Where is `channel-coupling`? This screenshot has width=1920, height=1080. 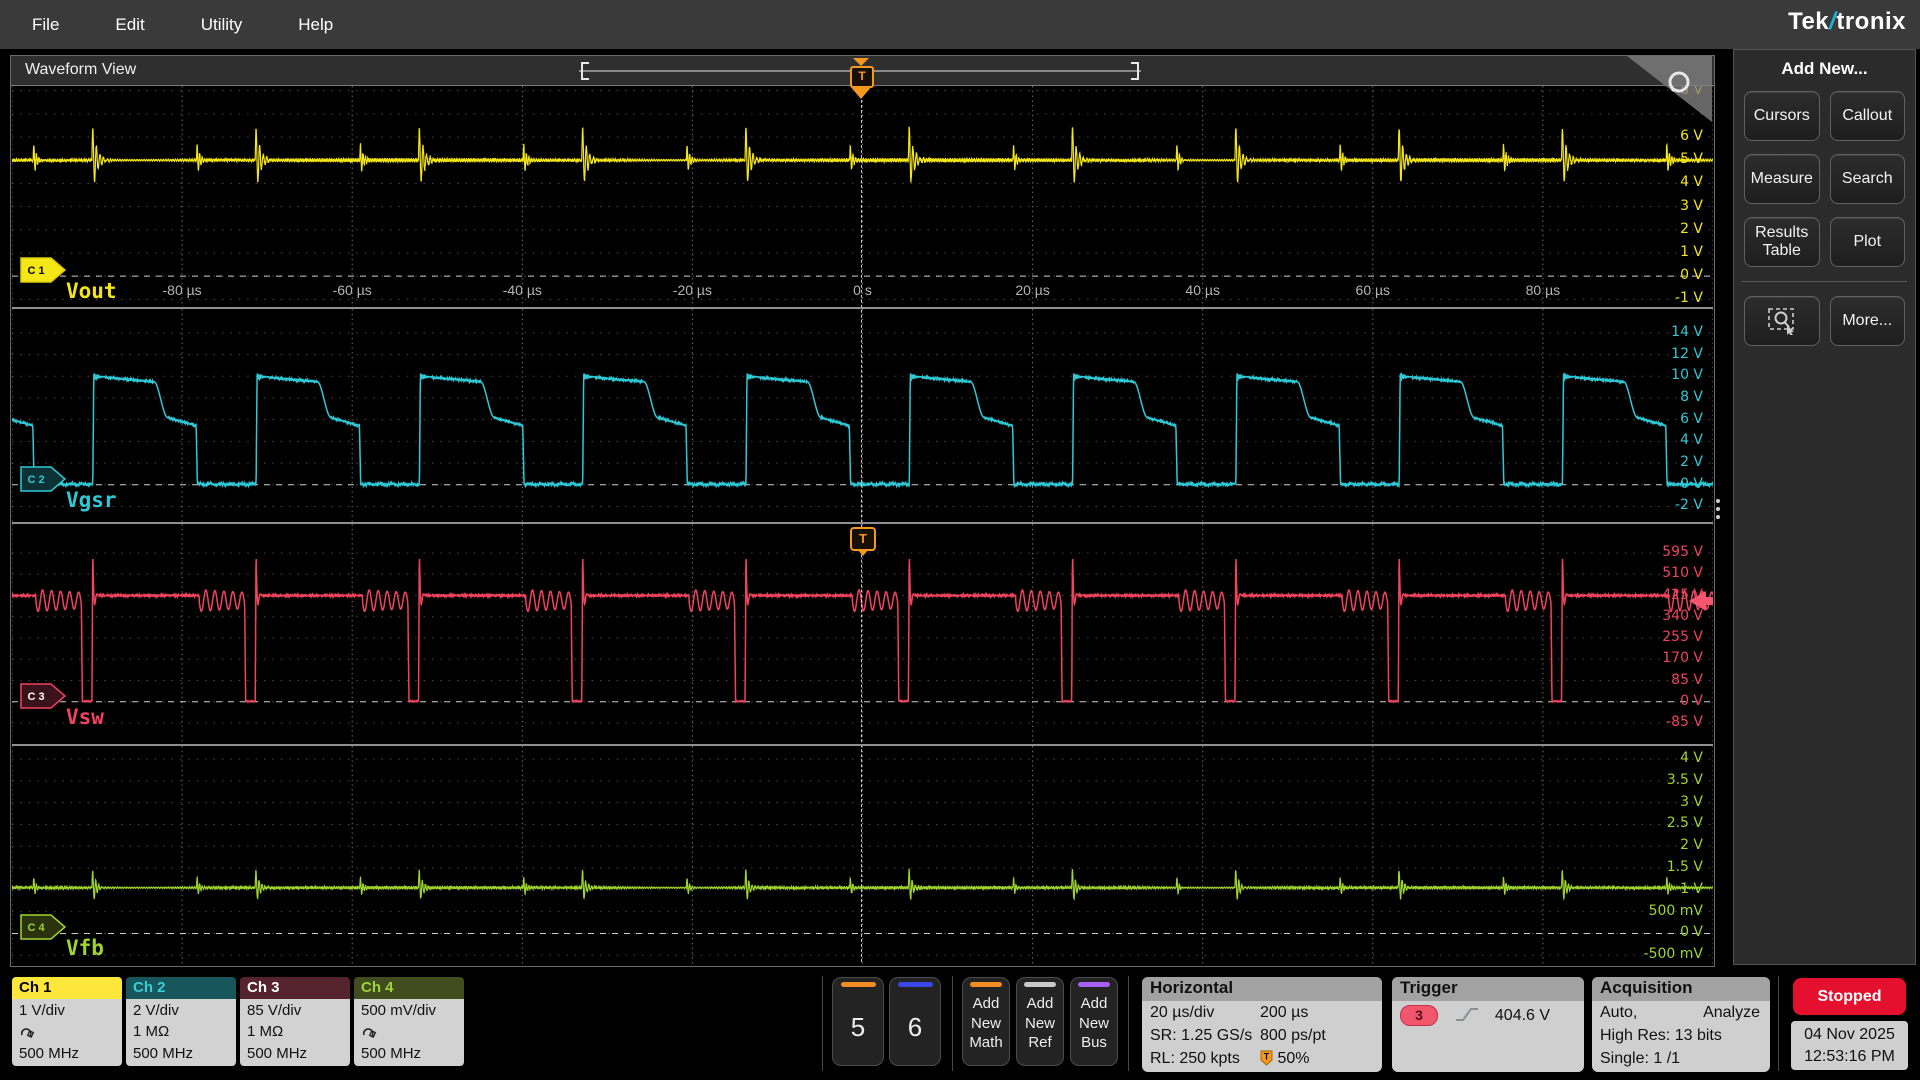 channel-coupling is located at coordinates (409, 1031).